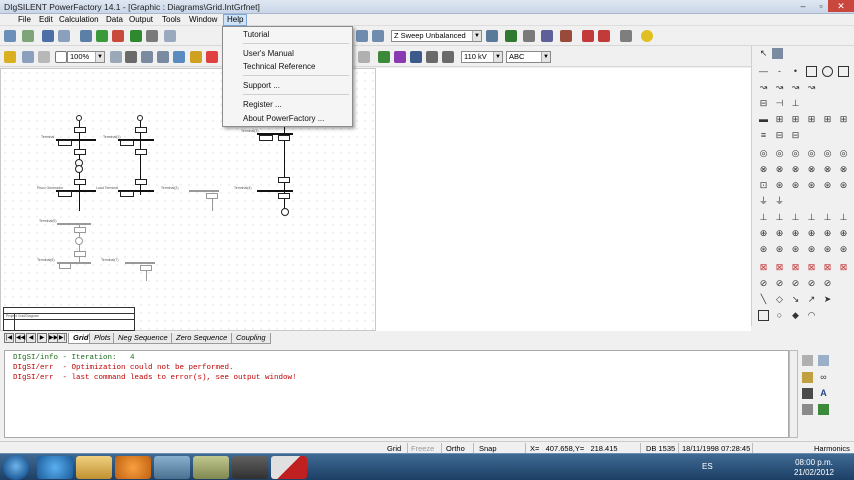  Describe the element at coordinates (827, 153) in the screenshot. I see `wind-tool-icon: ◎` at that location.